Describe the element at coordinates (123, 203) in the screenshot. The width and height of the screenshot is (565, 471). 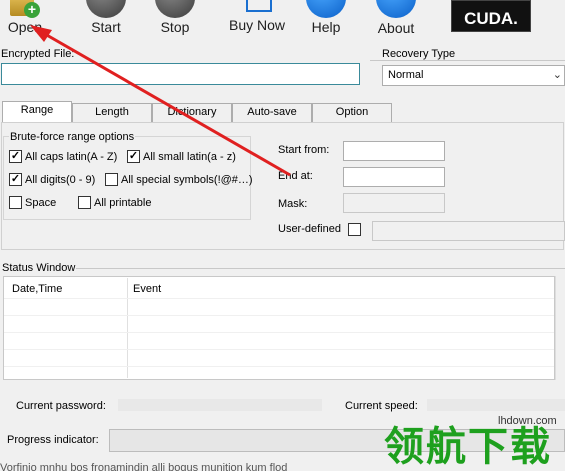
I see `printable-label: All printable` at that location.